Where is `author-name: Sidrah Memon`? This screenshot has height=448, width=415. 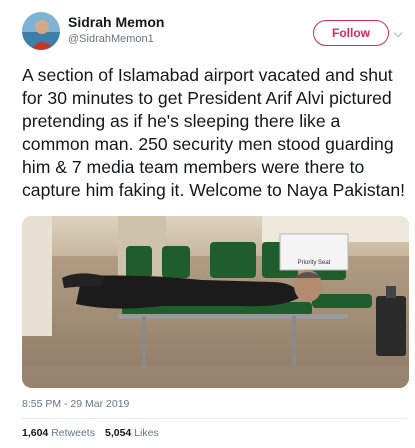 author-name: Sidrah Memon is located at coordinates (116, 22).